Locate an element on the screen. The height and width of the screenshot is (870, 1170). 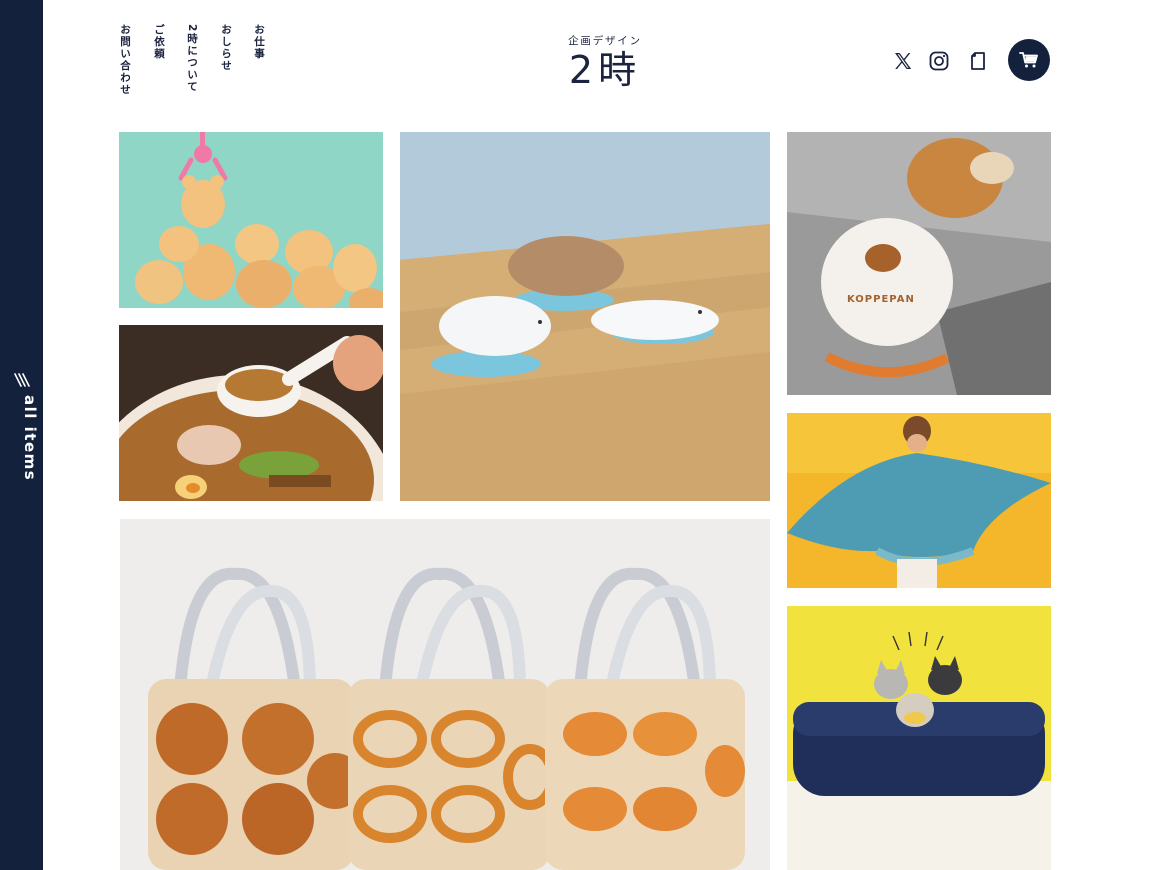
seal-figures-image is located at coordinates (585, 316).